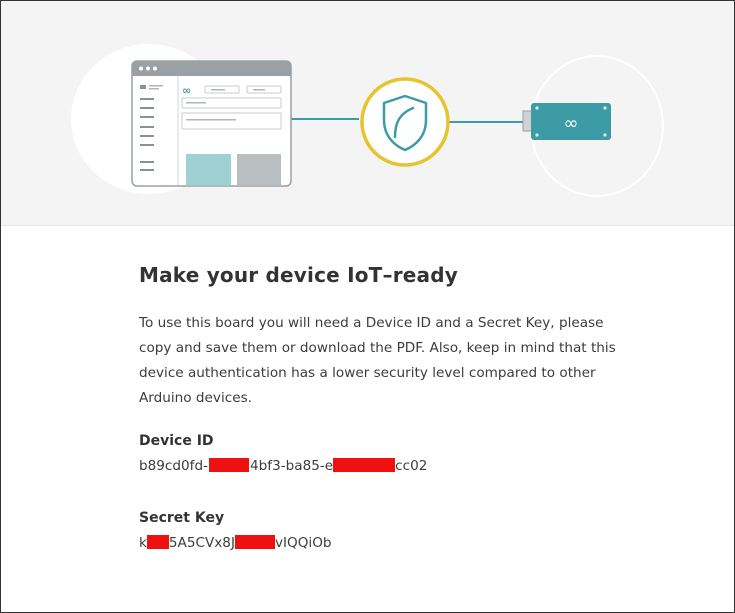 The image size is (735, 613). Describe the element at coordinates (143, 543) in the screenshot. I see `secret-key-part-1: k` at that location.